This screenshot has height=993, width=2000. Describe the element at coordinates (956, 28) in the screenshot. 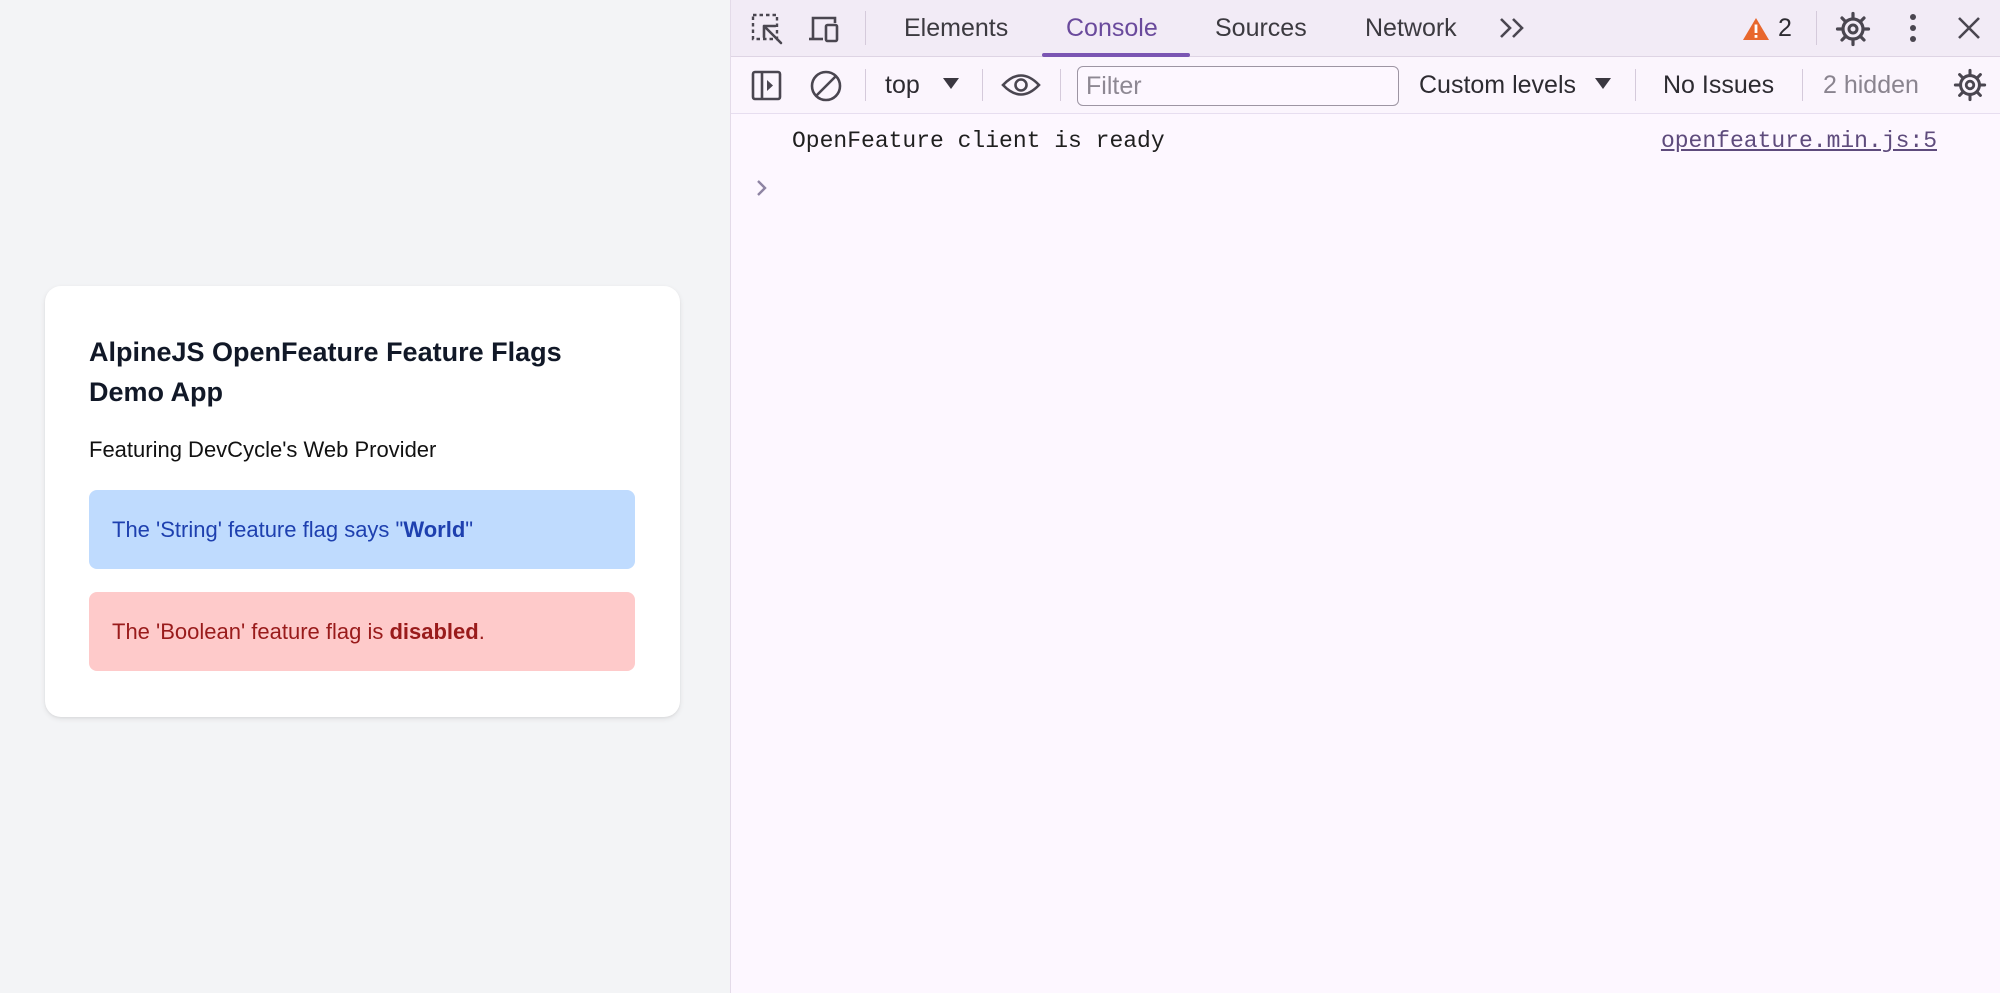

I see `tab-elements: Elements` at that location.